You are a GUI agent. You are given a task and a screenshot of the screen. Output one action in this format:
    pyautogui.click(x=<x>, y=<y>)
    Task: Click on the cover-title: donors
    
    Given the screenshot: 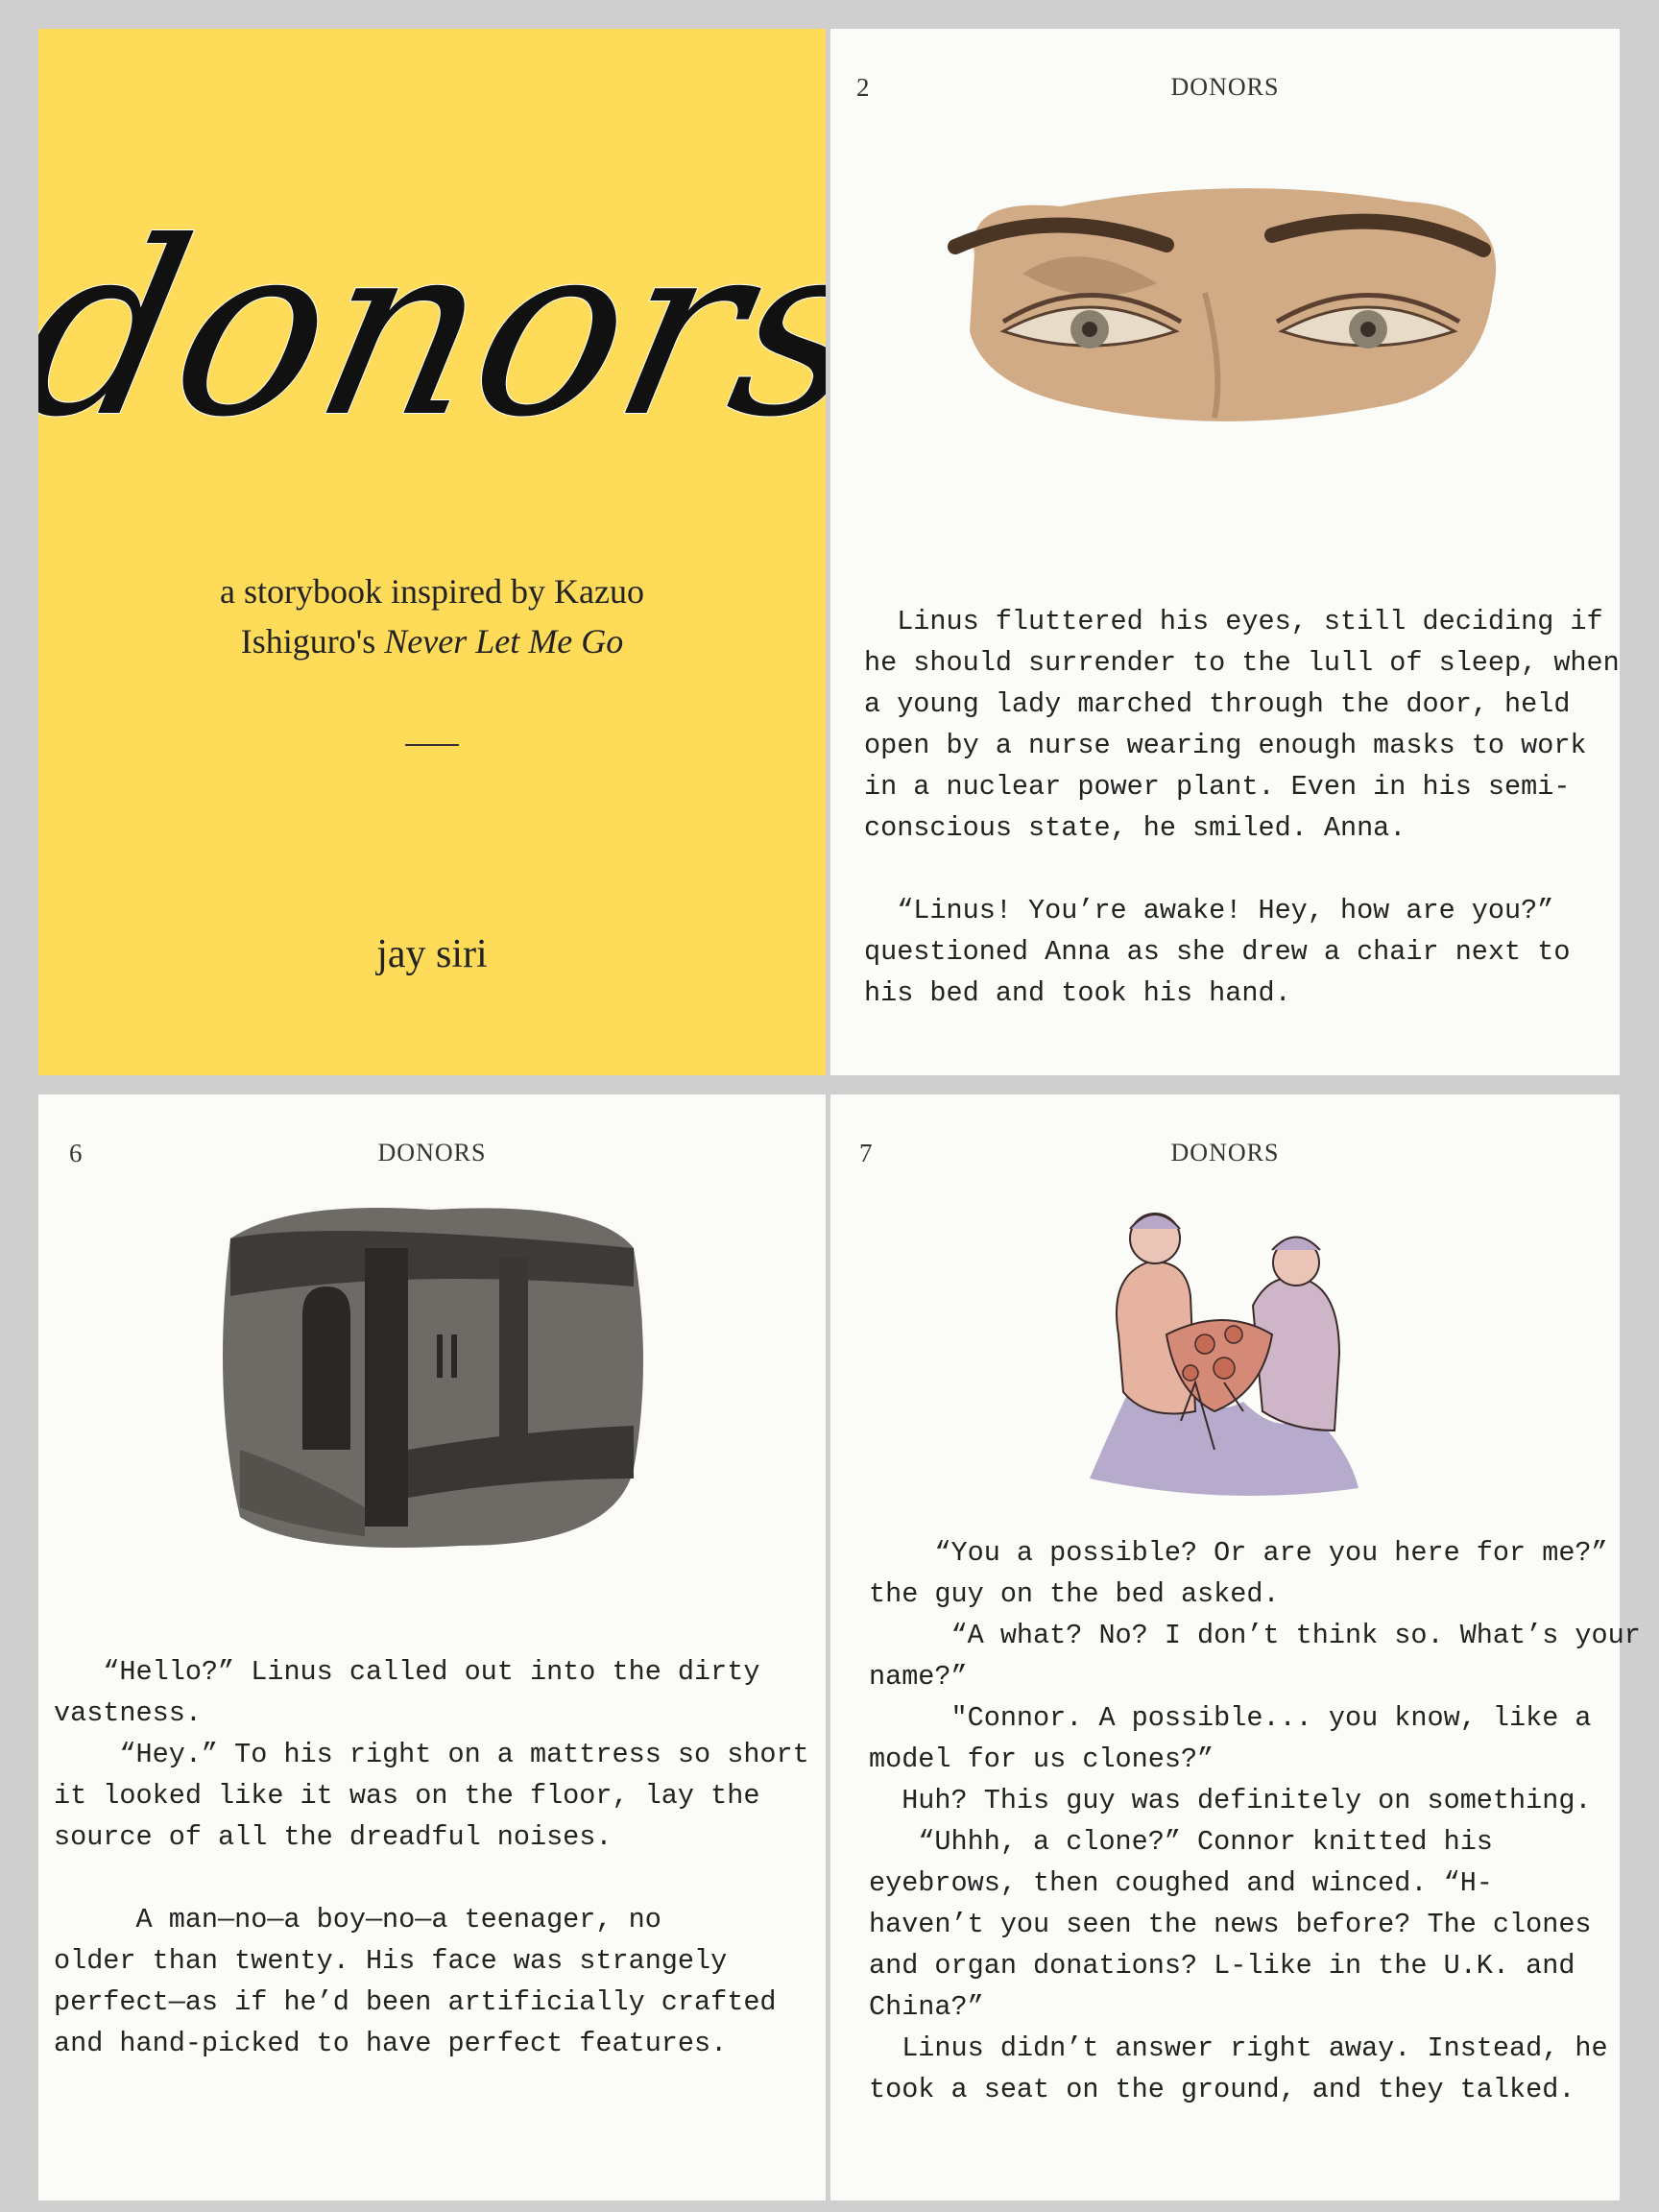 What is the action you would take?
    pyautogui.click(x=432, y=330)
    